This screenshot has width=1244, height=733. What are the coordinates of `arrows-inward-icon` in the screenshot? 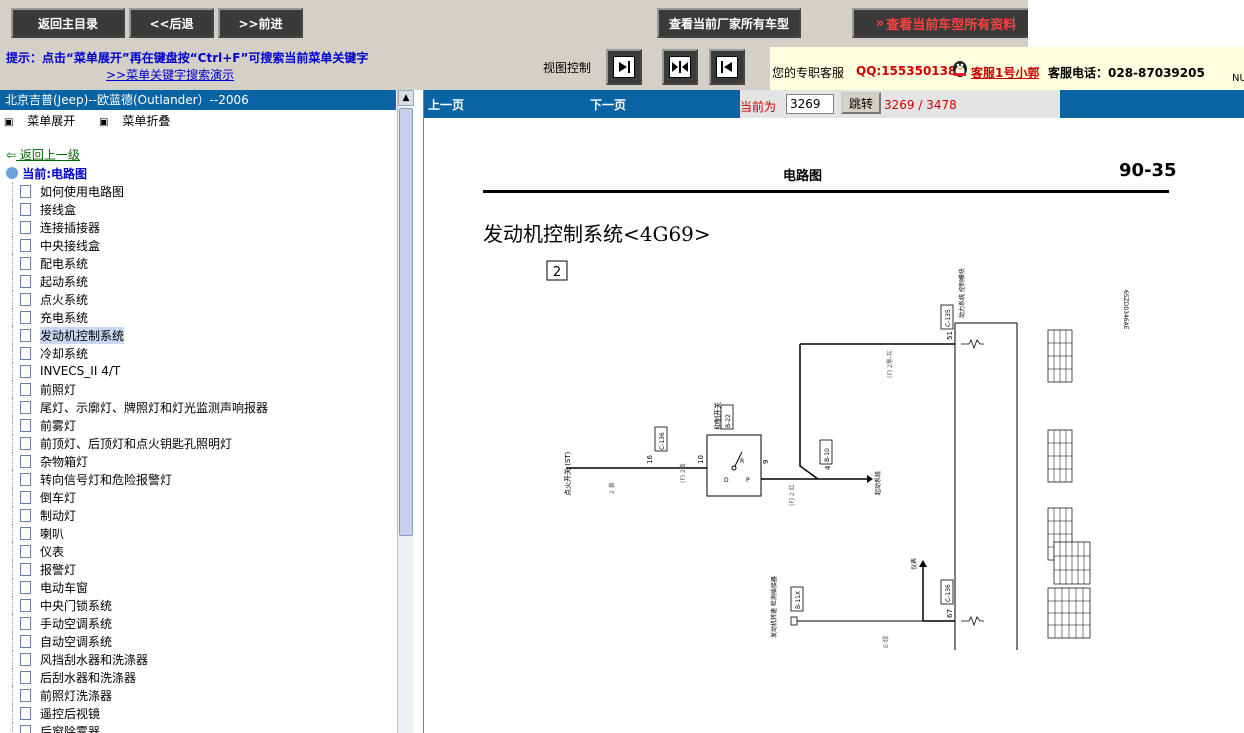 It's located at (680, 67).